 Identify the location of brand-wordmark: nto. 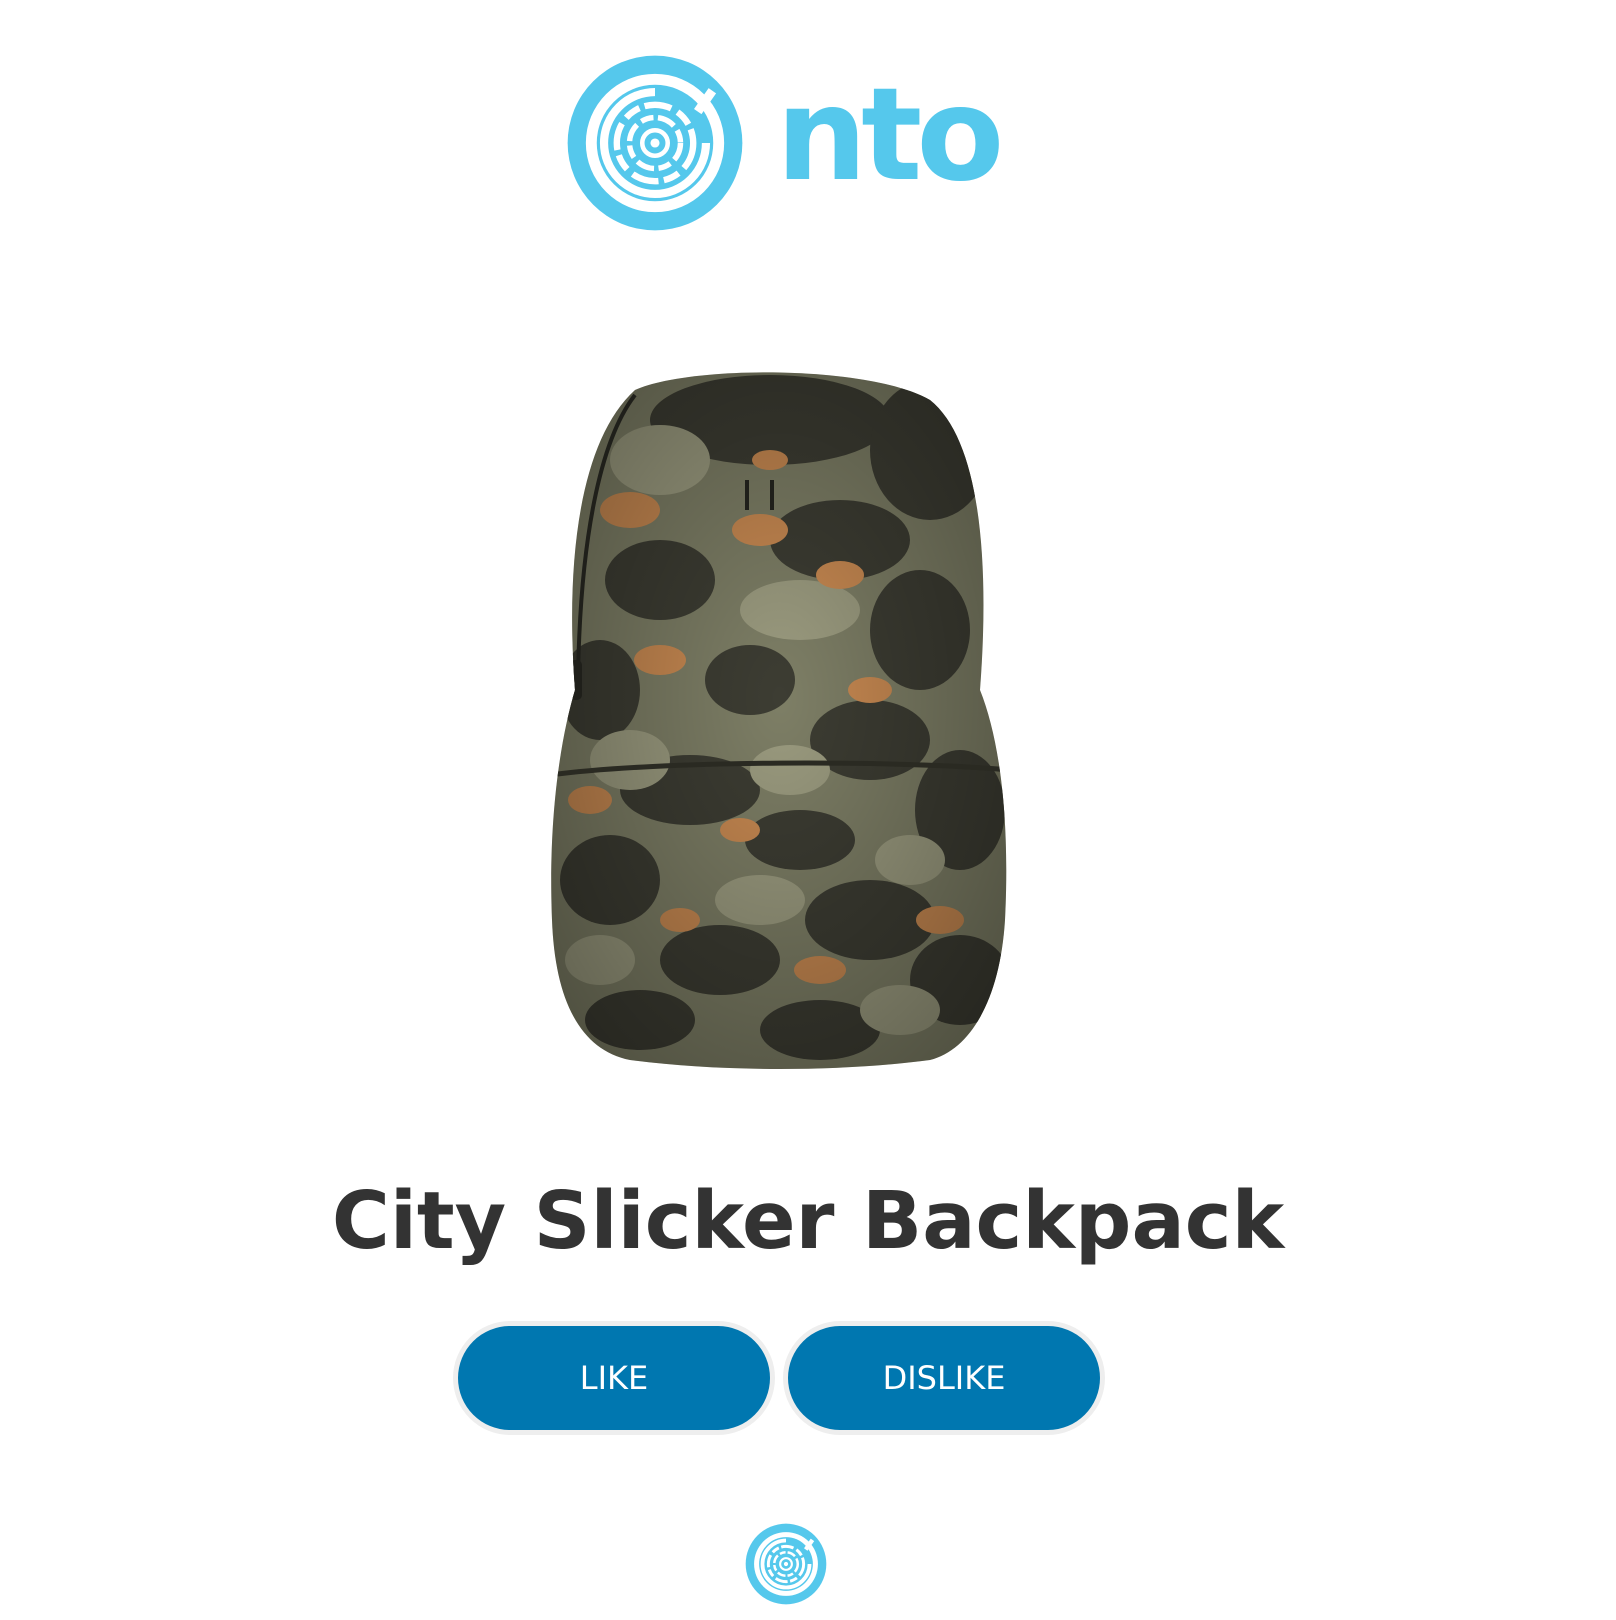
(890, 135).